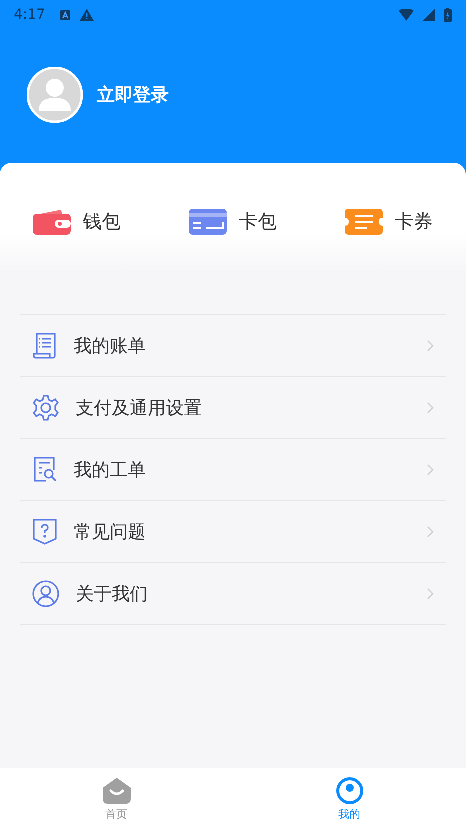 The width and height of the screenshot is (466, 830). Describe the element at coordinates (350, 790) in the screenshot. I see `user-icon` at that location.